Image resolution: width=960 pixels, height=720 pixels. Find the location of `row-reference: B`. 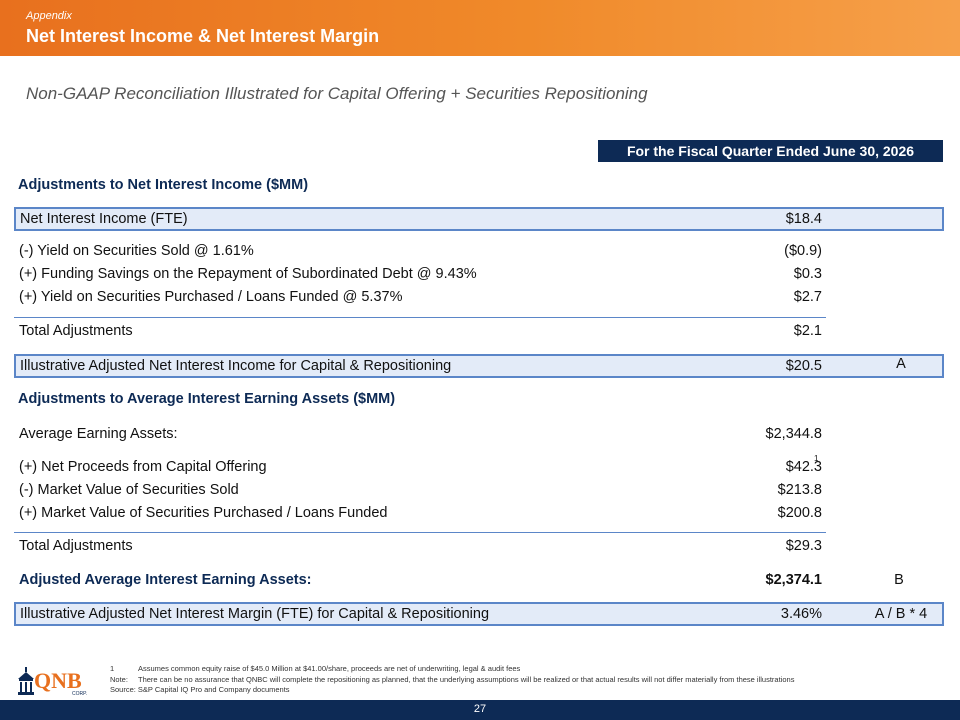

row-reference: B is located at coordinates (899, 580).